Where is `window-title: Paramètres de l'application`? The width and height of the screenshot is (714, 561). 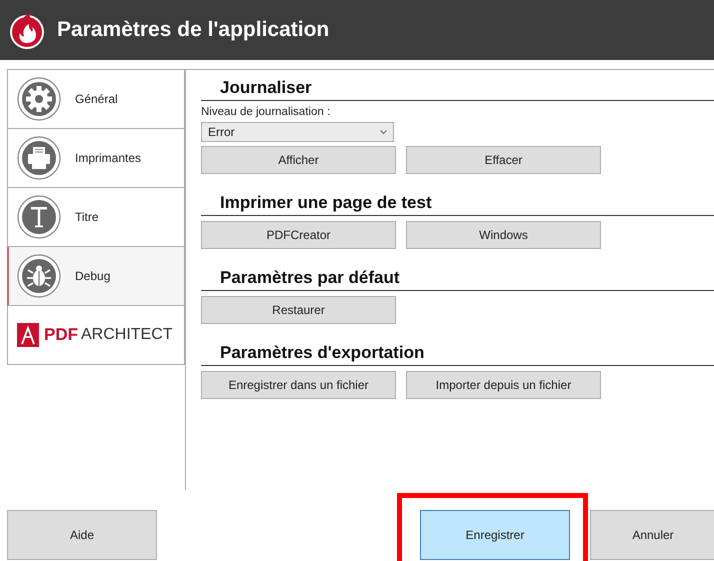
window-title: Paramètres de l'application is located at coordinates (193, 30).